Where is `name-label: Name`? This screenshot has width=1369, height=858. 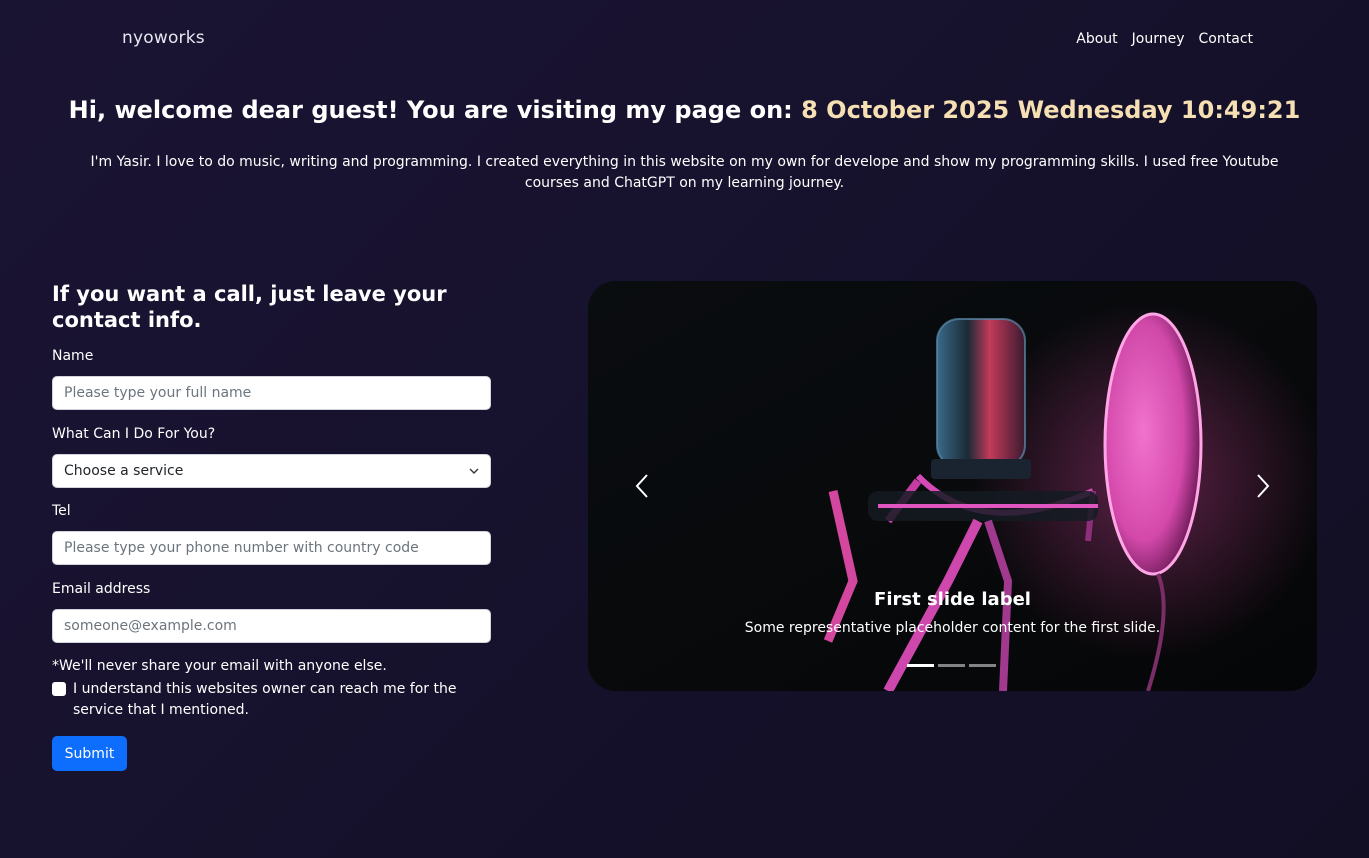 name-label: Name is located at coordinates (73, 356).